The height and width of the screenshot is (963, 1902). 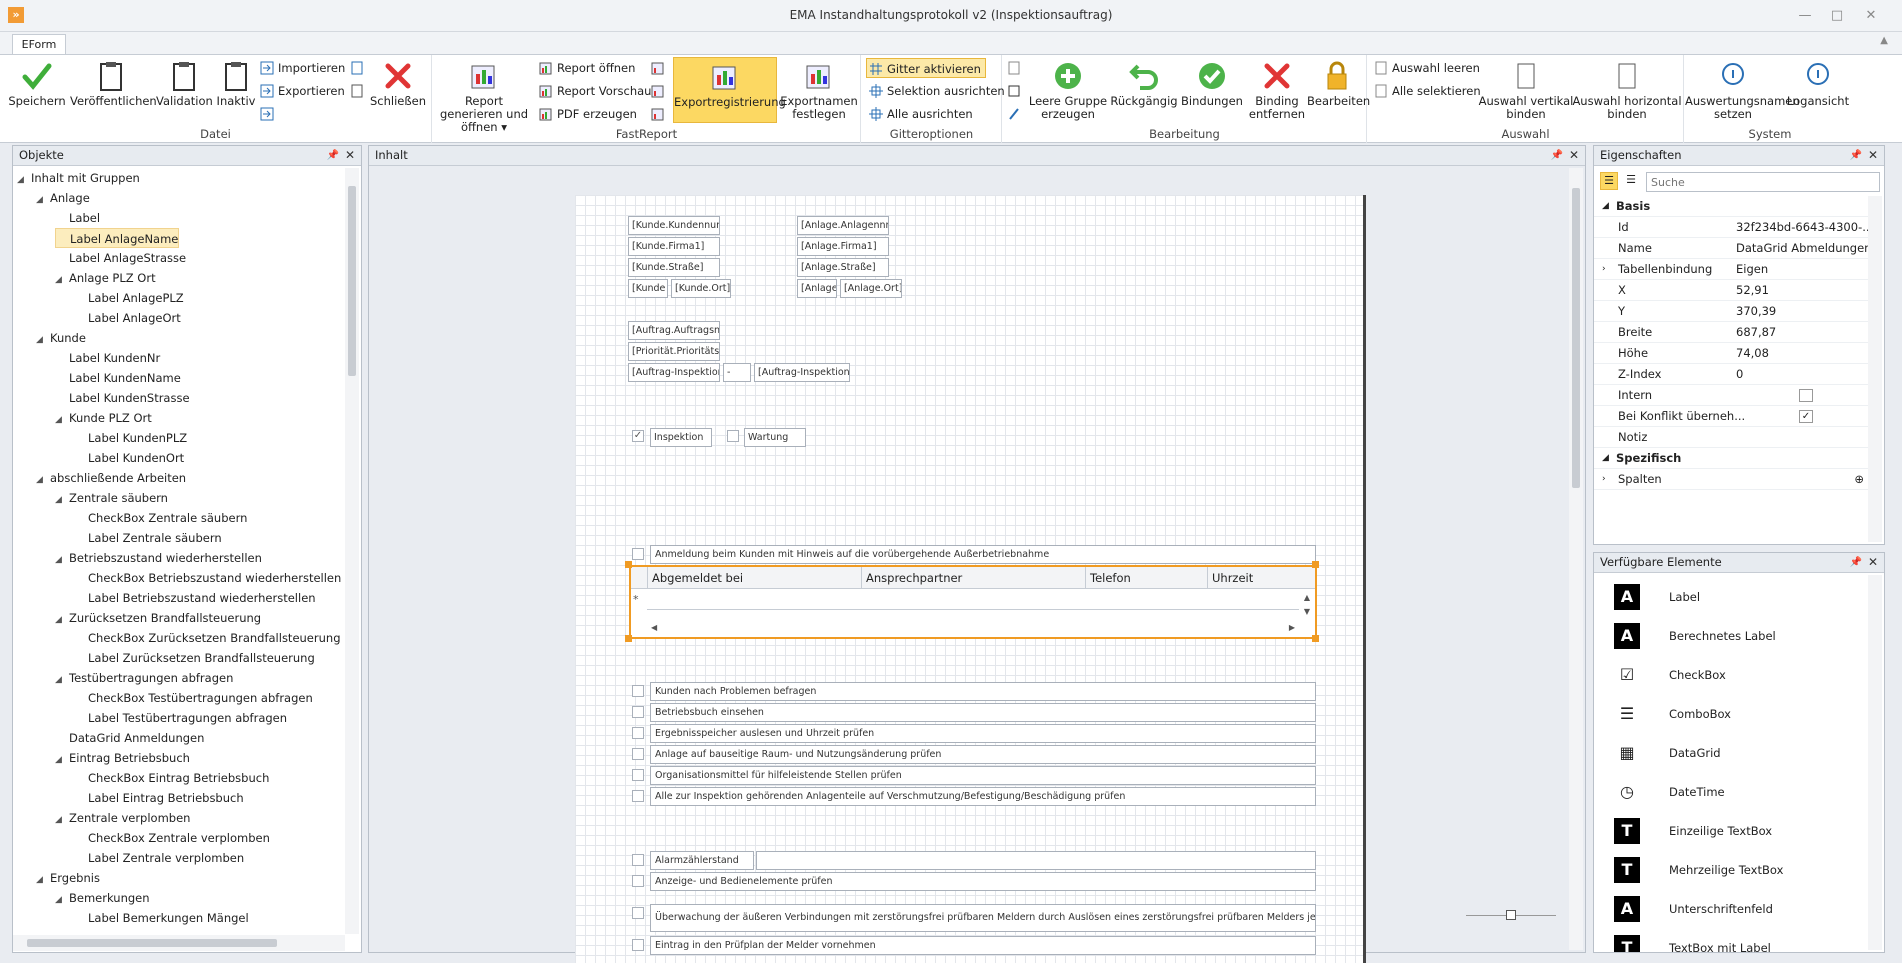 I want to click on speichern-button: Speichern, so click(x=37, y=91).